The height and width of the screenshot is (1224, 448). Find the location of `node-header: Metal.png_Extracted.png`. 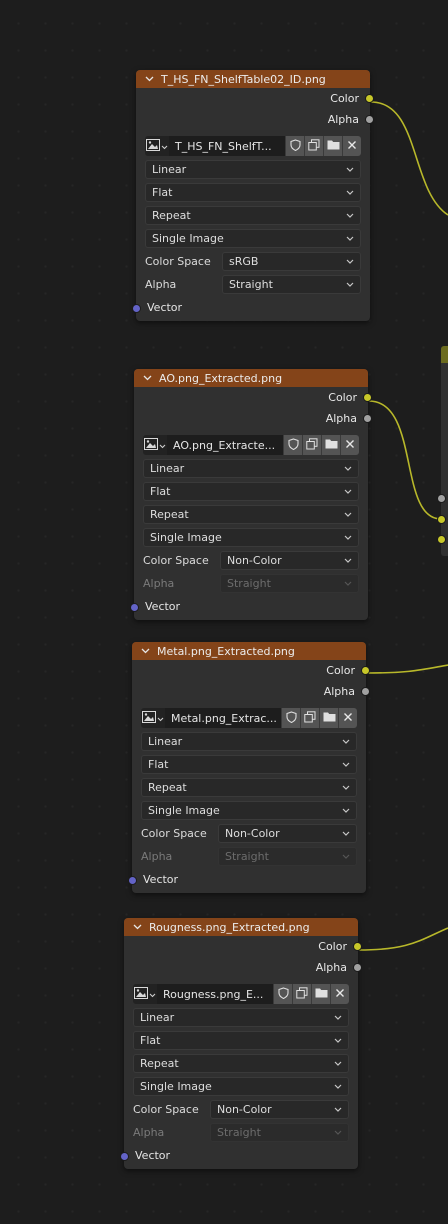

node-header: Metal.png_Extracted.png is located at coordinates (249, 651).